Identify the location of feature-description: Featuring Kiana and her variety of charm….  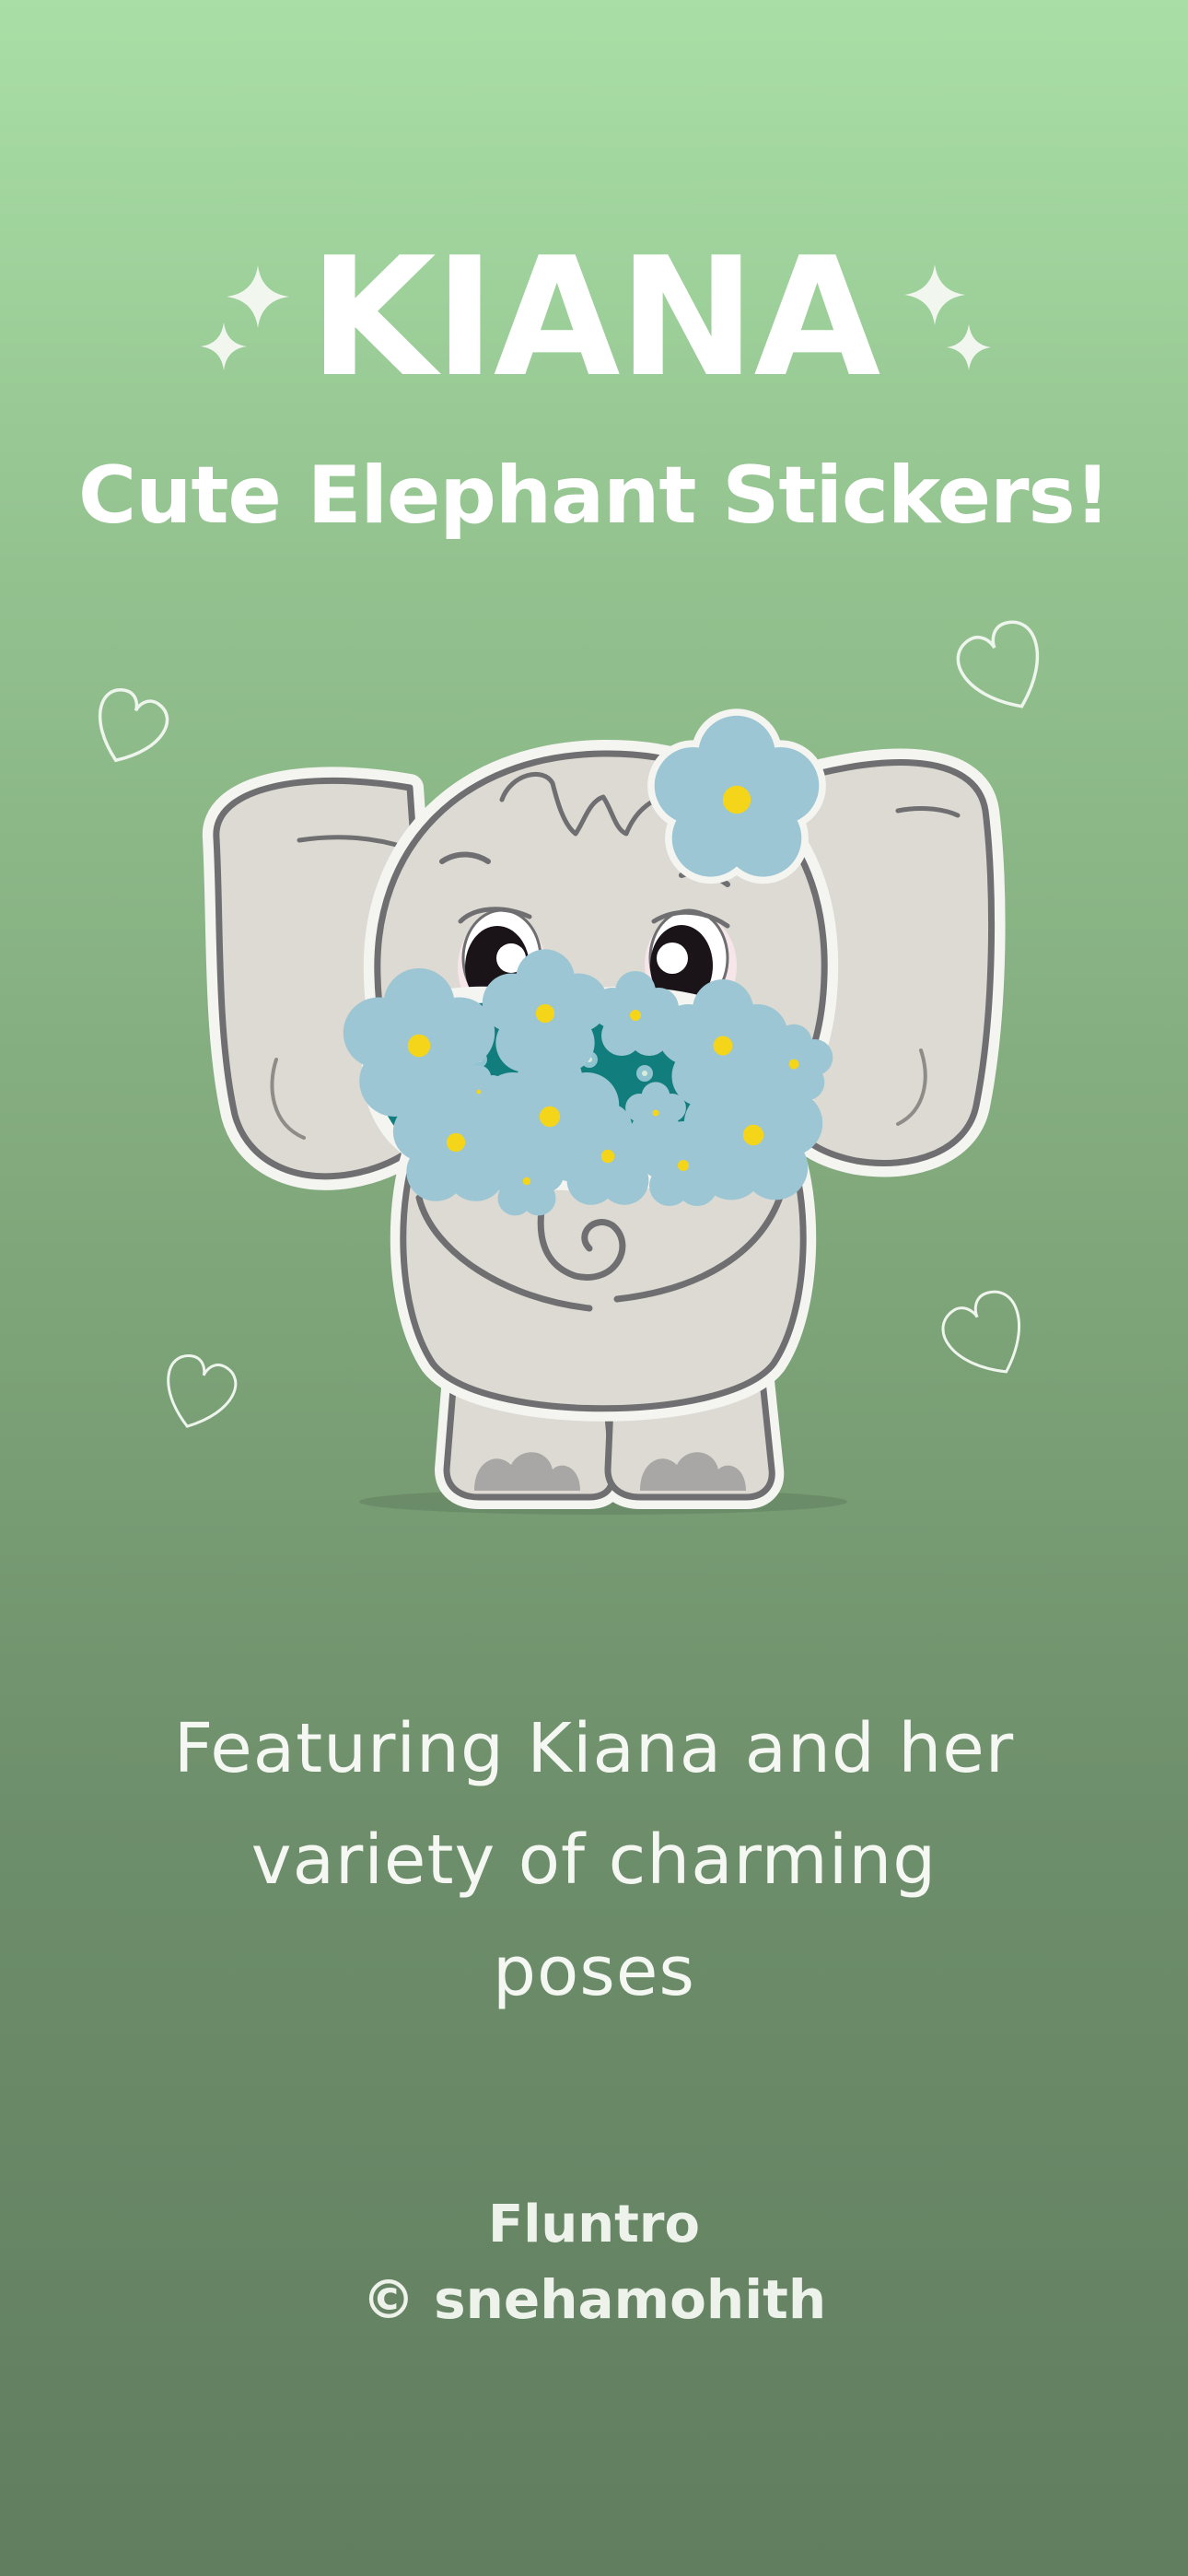
(594, 1860).